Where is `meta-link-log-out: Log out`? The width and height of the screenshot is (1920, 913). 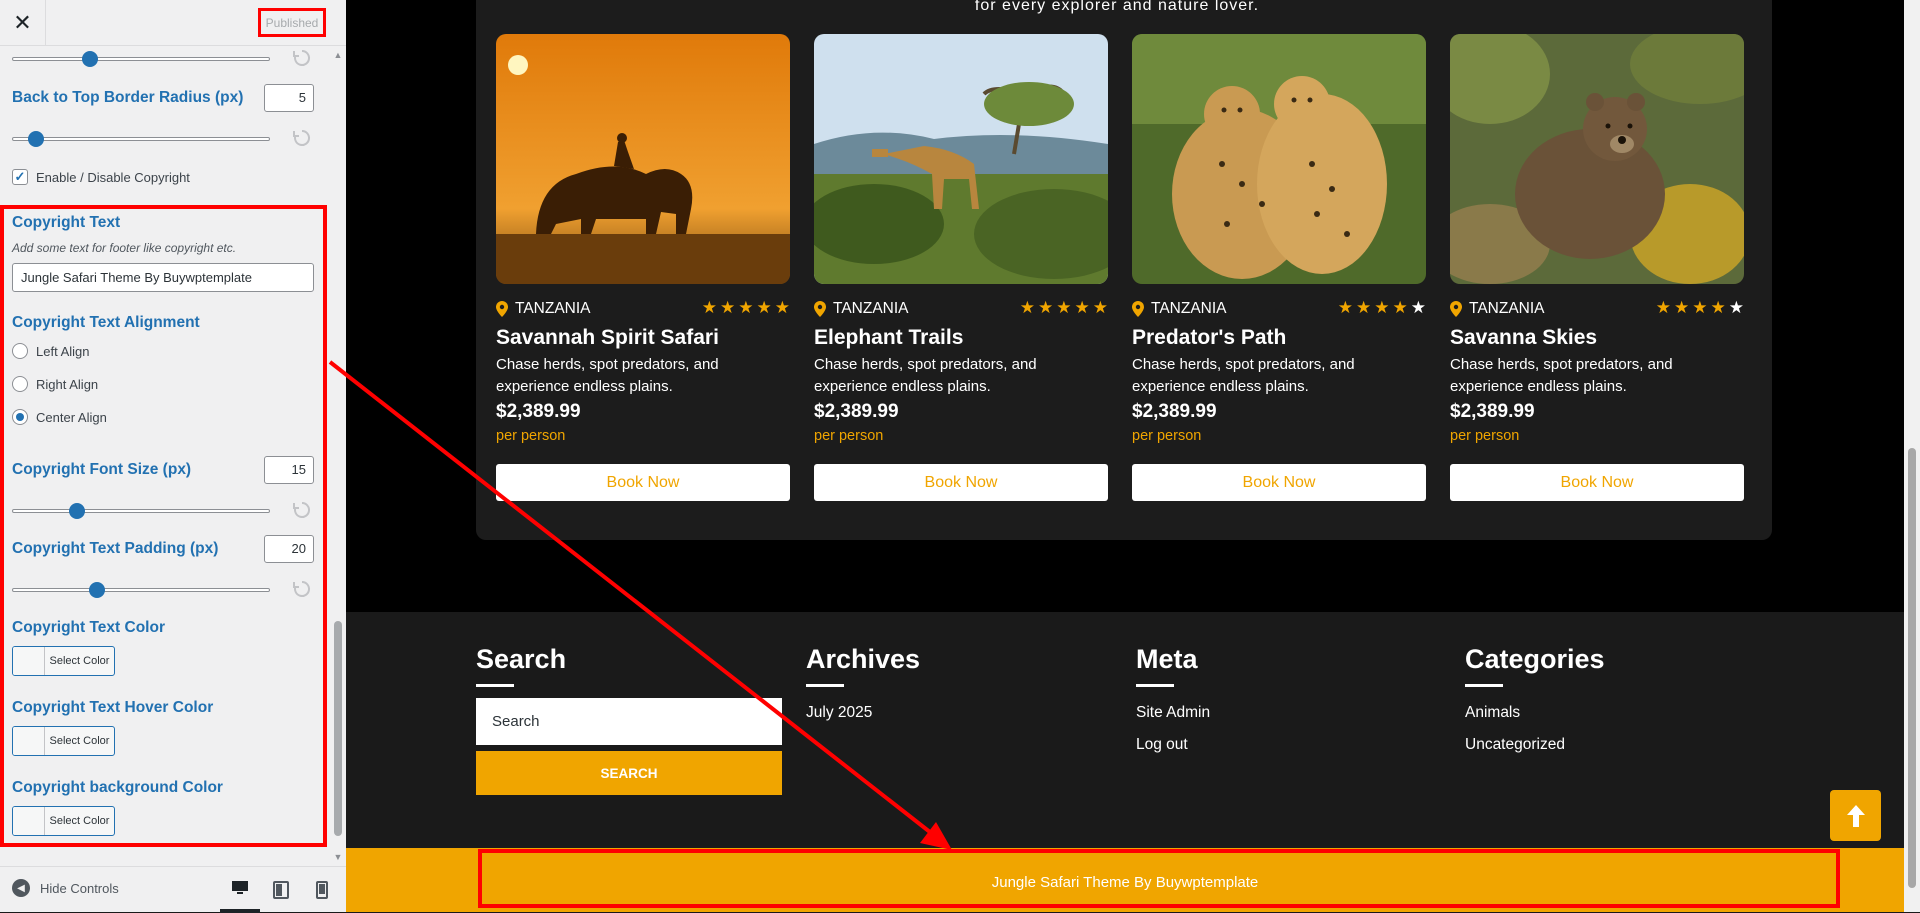 meta-link-log-out: Log out is located at coordinates (1162, 745).